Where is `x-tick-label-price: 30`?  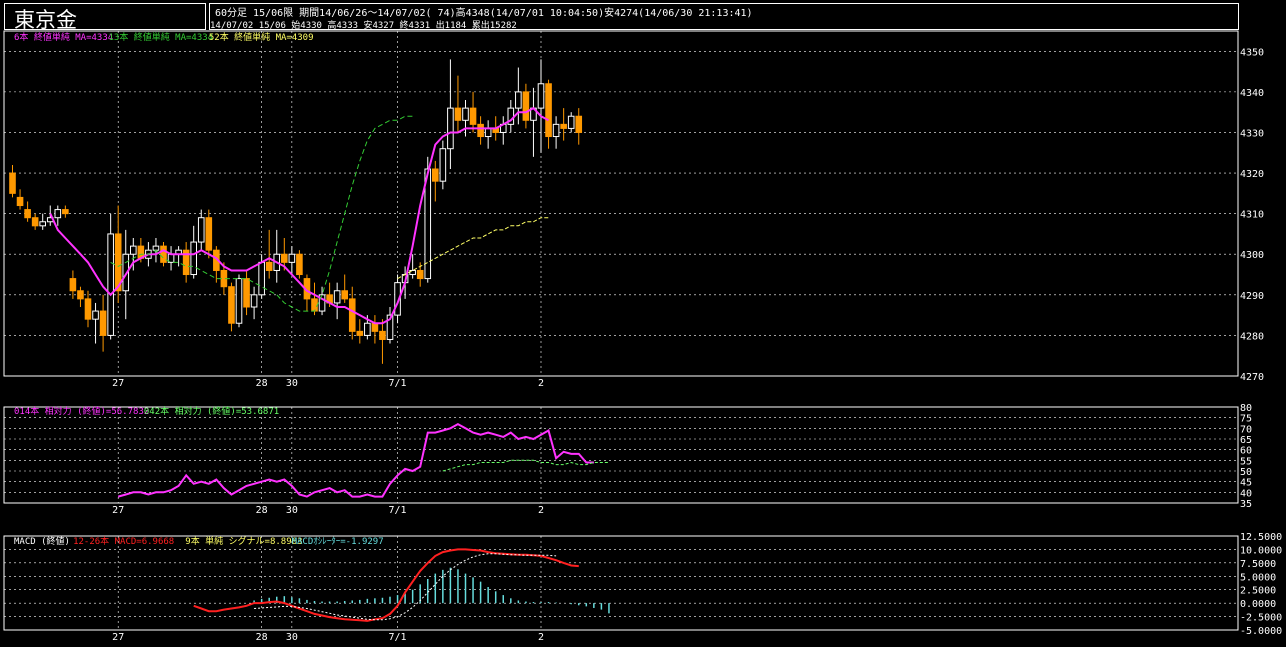
x-tick-label-price: 30 is located at coordinates (292, 383).